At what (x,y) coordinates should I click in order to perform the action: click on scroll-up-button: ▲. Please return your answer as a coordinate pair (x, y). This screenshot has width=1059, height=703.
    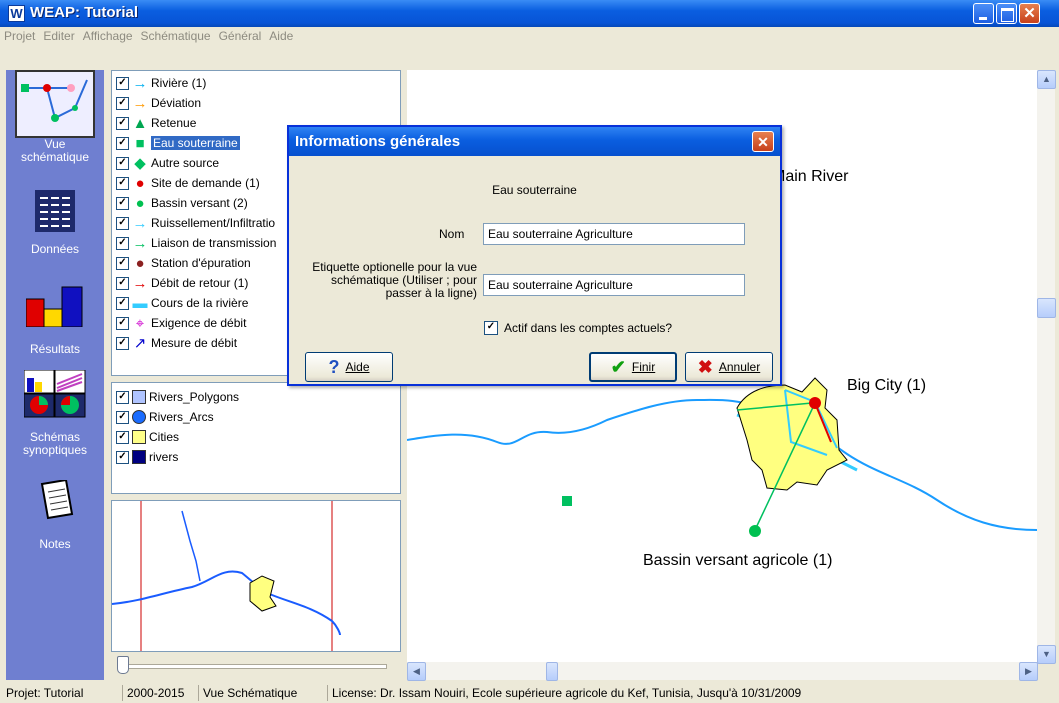
    Looking at the image, I should click on (1046, 79).